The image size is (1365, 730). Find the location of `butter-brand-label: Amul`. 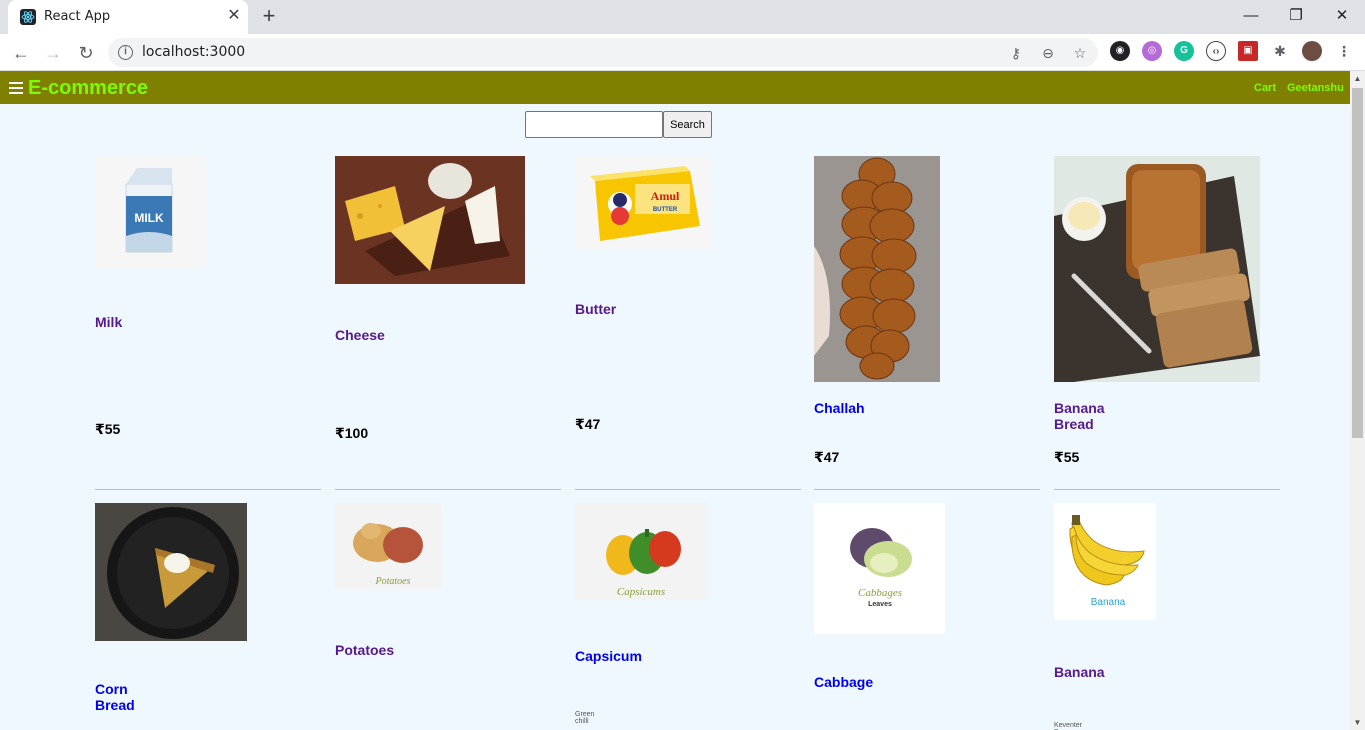

butter-brand-label: Amul is located at coordinates (665, 196).